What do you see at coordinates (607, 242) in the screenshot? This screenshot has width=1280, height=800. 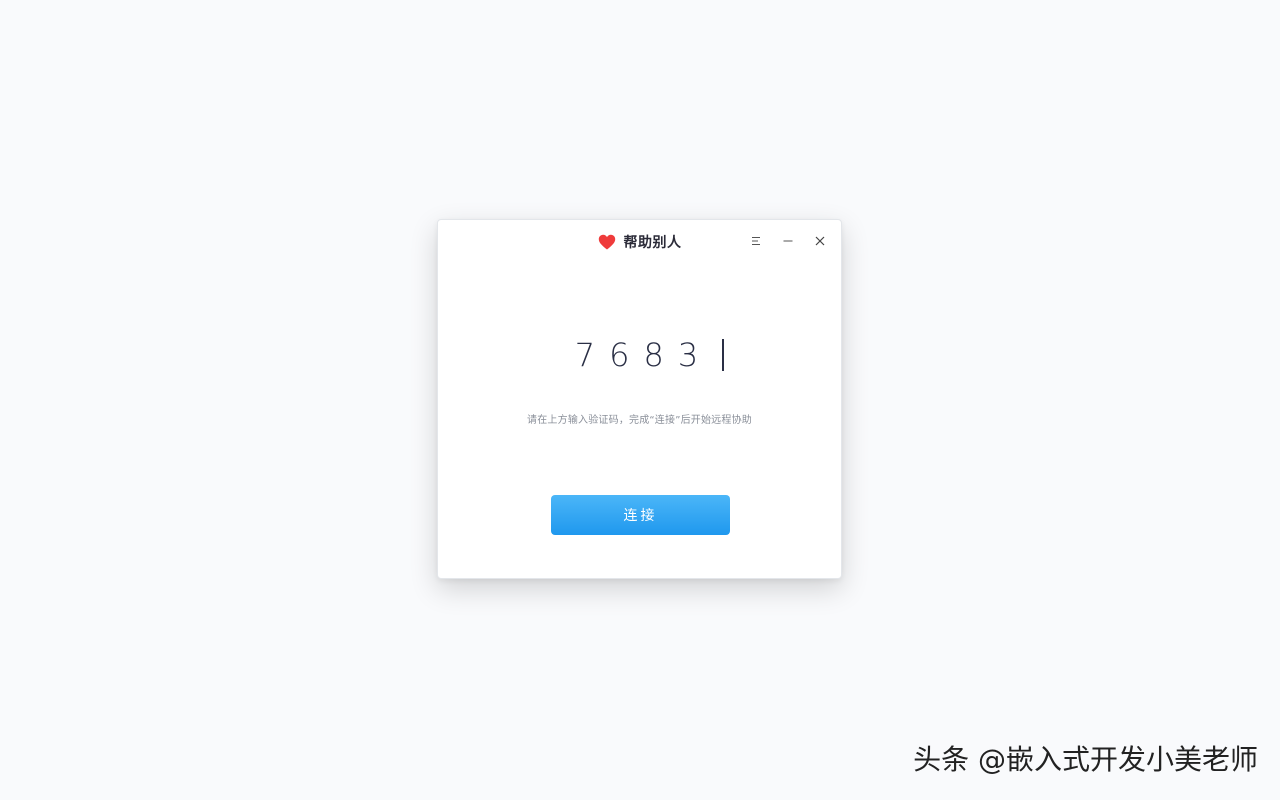 I see `heart-icon` at bounding box center [607, 242].